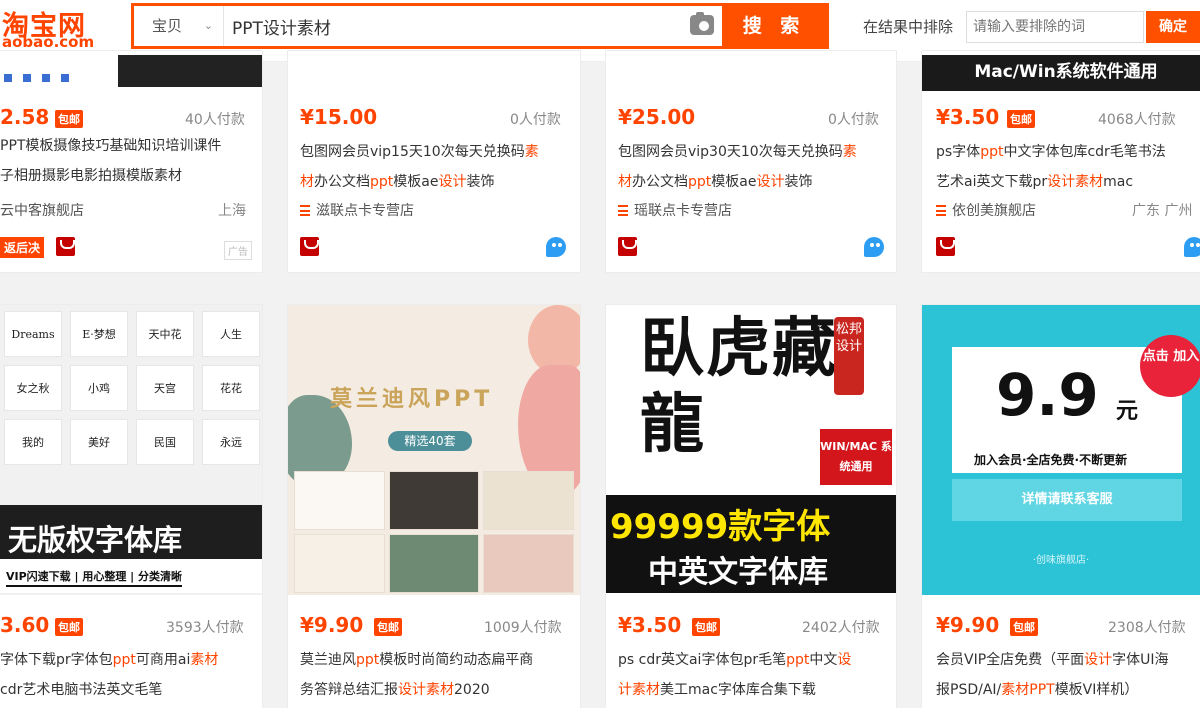 The width and height of the screenshot is (1200, 708). What do you see at coordinates (99, 388) in the screenshot?
I see `font-sample: 小鸡` at bounding box center [99, 388].